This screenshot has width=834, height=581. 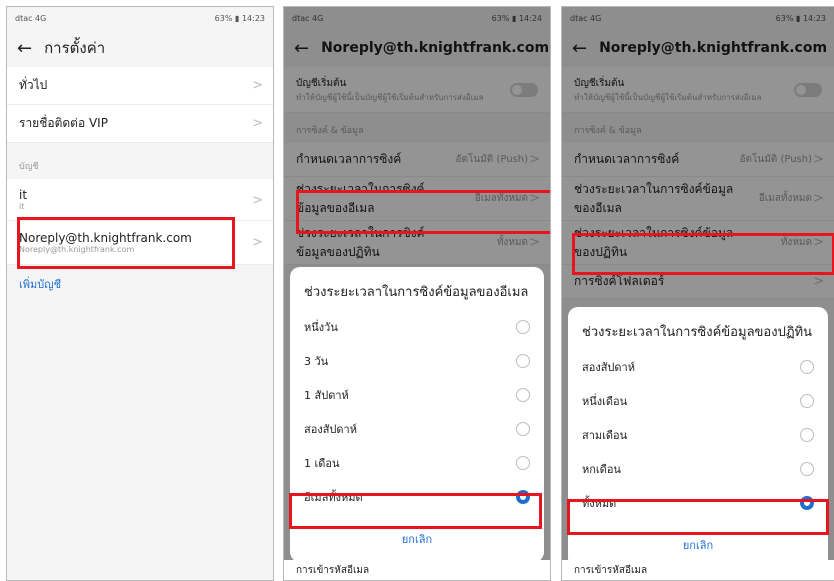 What do you see at coordinates (75, 48) in the screenshot?
I see `page-title: การตั้งค่า` at bounding box center [75, 48].